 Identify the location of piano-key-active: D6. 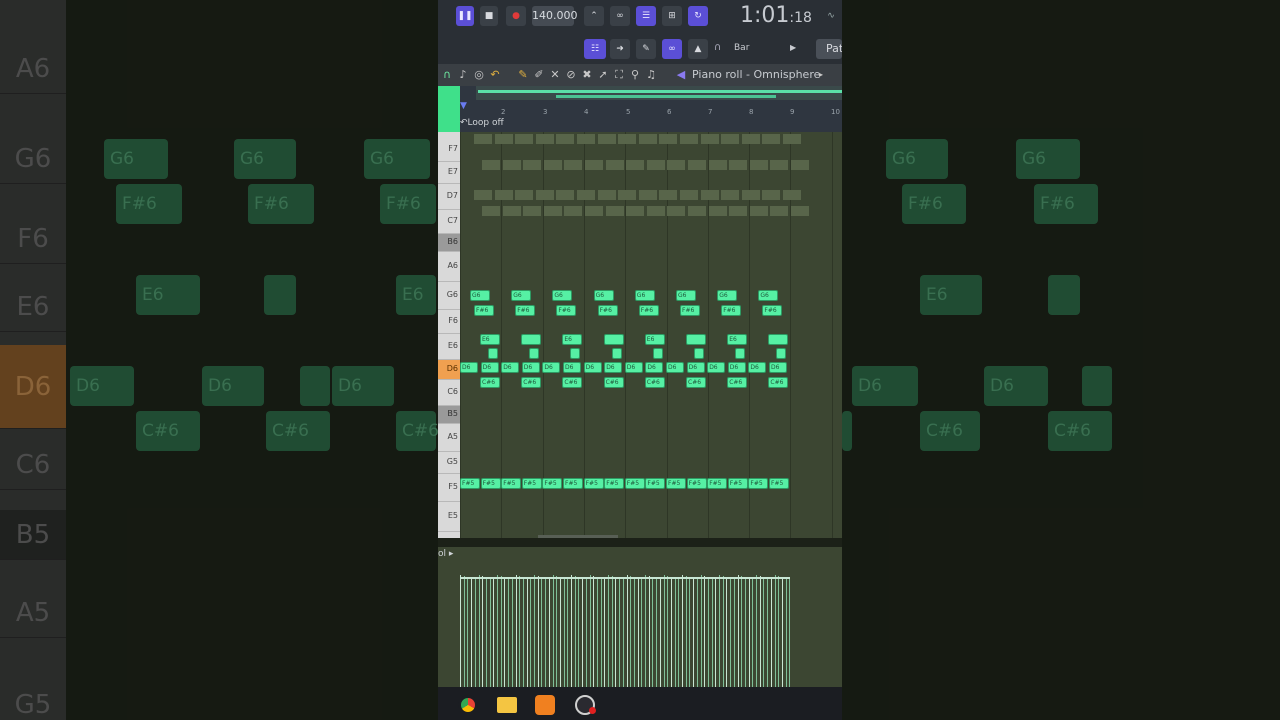
(449, 370).